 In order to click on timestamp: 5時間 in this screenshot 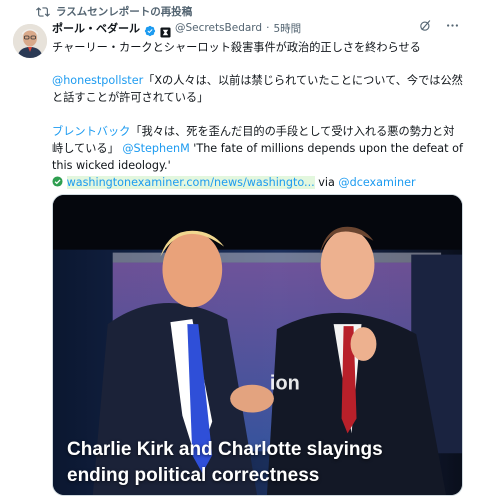, I will do `click(287, 28)`.